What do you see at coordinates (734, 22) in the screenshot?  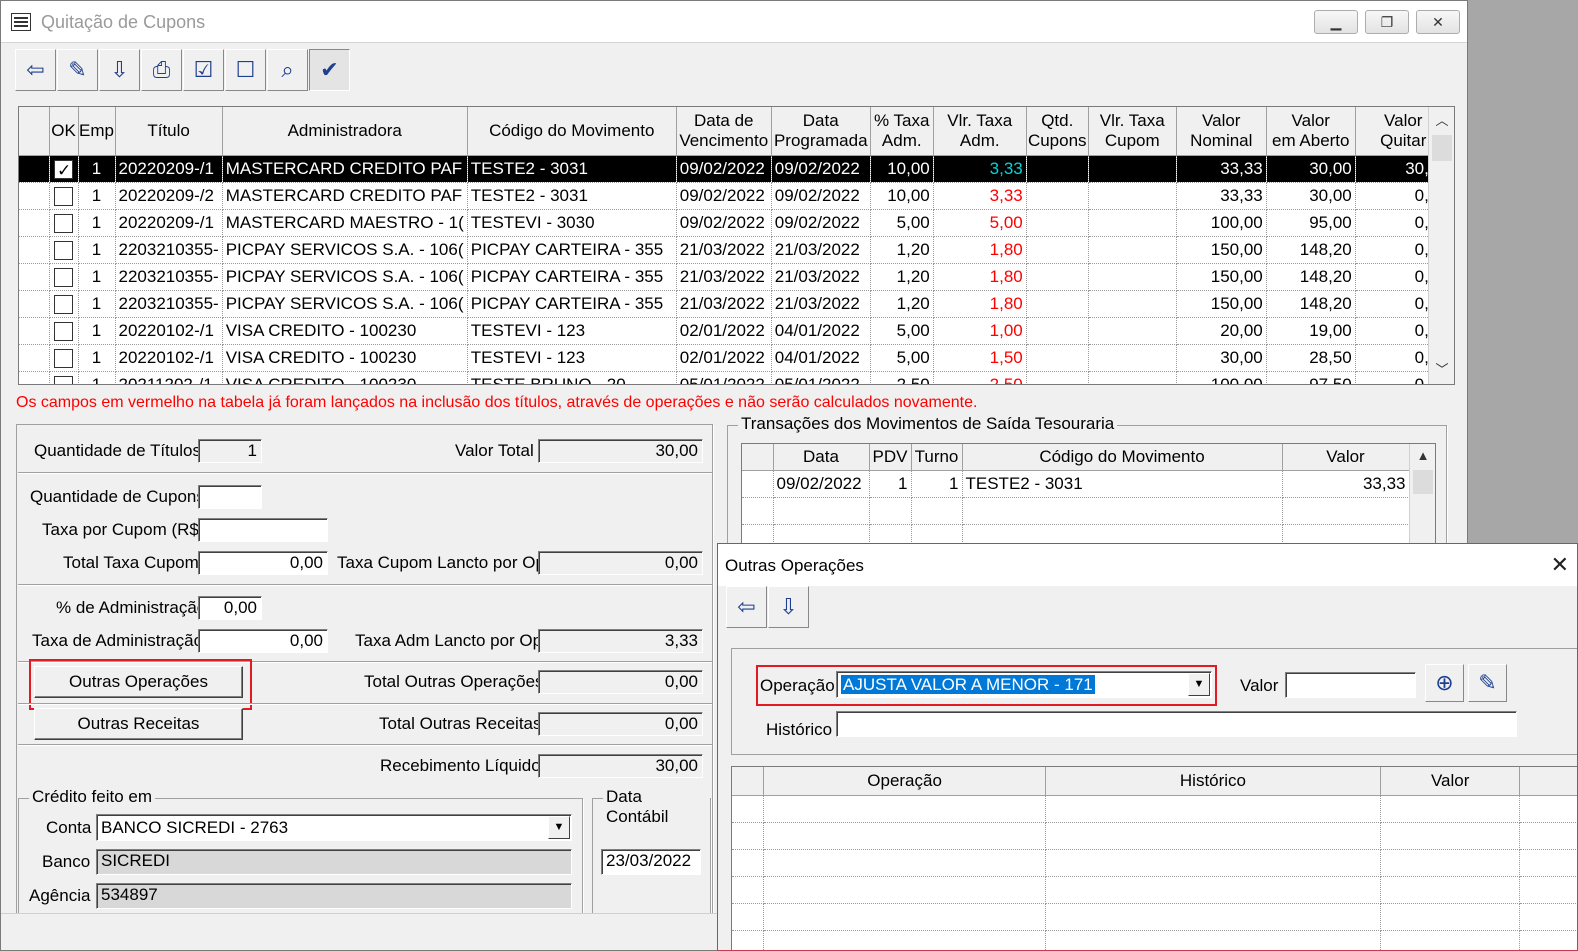 I see `window-titlebar: Quitação de Cupons ▁ ❐ ✕` at bounding box center [734, 22].